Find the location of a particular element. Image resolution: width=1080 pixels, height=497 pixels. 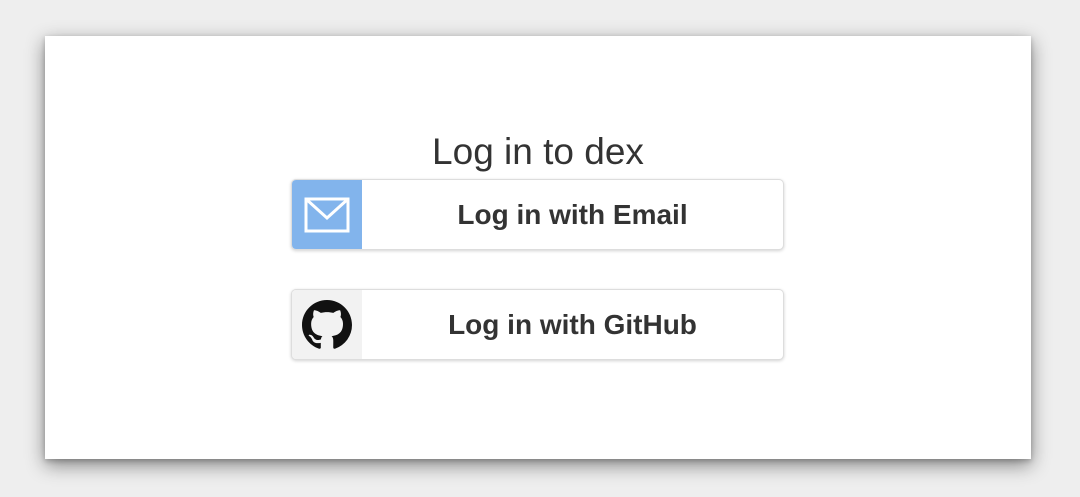

login-github-label: Log in with GitHub is located at coordinates (572, 324).